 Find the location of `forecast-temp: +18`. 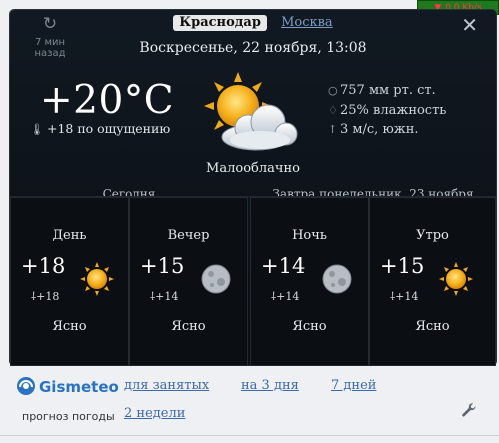

forecast-temp: +18 is located at coordinates (43, 266).